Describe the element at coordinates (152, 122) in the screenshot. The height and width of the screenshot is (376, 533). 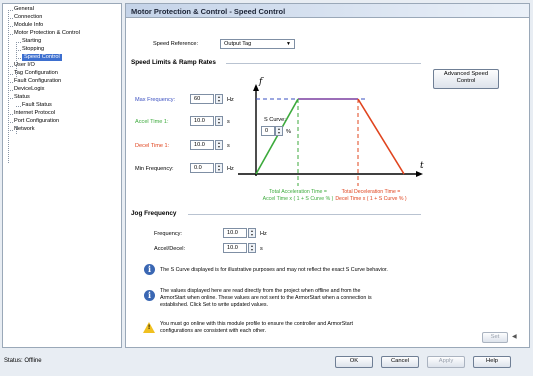
I see `accel-time-label: Accel Time 1:` at that location.